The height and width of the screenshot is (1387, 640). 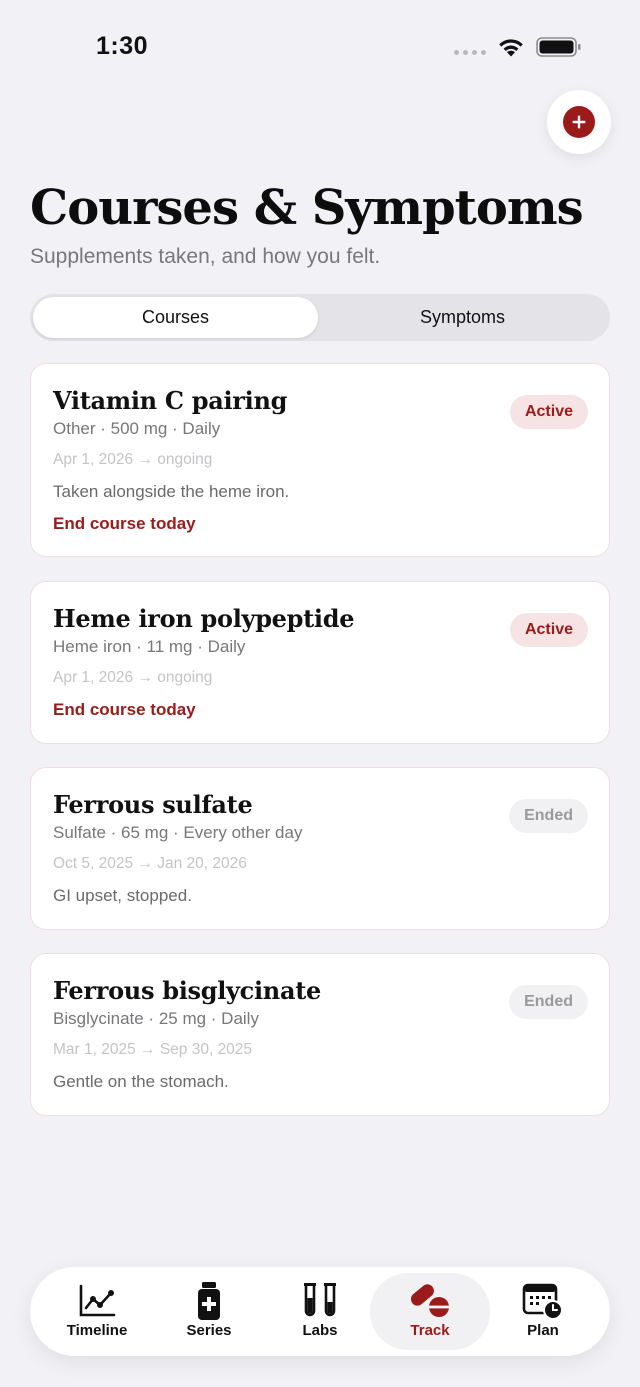 What do you see at coordinates (543, 1301) in the screenshot?
I see `calendar-clock-icon` at bounding box center [543, 1301].